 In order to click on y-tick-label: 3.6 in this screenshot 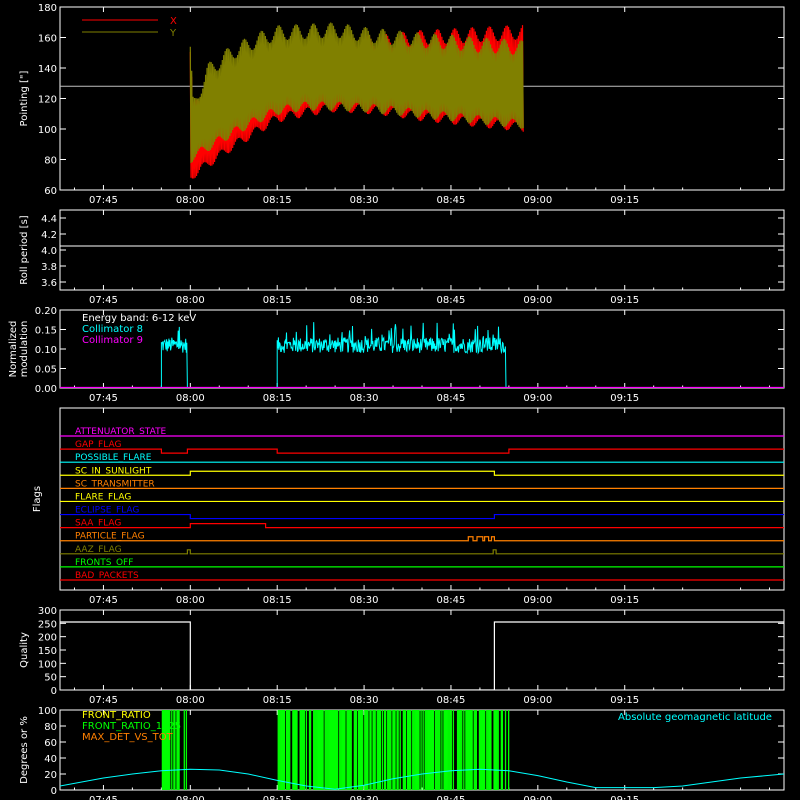, I will do `click(49, 283)`.